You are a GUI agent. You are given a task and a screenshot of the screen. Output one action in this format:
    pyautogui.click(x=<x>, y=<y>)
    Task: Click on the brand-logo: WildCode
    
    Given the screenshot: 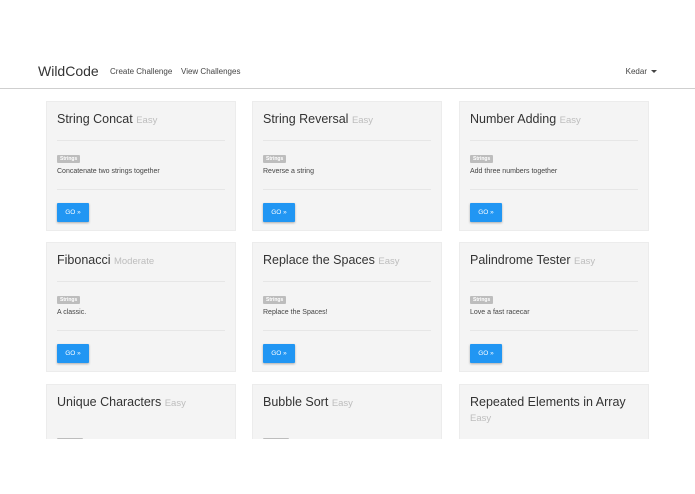 What is the action you would take?
    pyautogui.click(x=68, y=71)
    